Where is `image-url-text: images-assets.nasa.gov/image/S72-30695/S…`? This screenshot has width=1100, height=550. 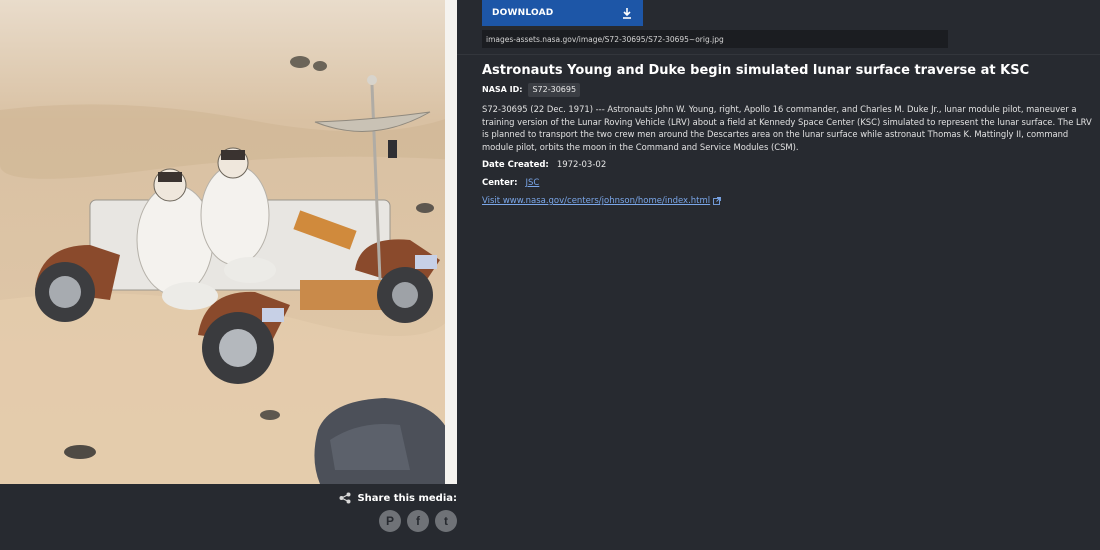 image-url-text: images-assets.nasa.gov/image/S72-30695/S… is located at coordinates (605, 39).